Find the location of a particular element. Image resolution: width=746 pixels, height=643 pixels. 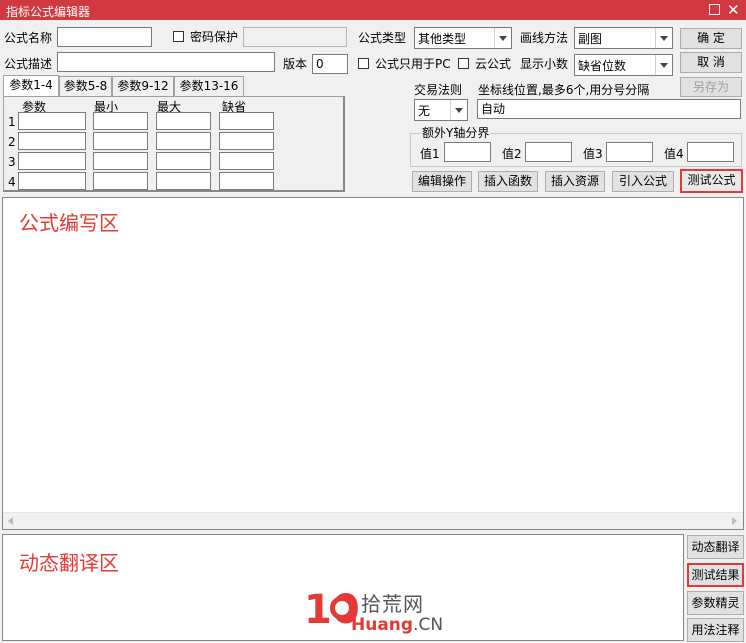

tab-params-13-16: 参数13-16 is located at coordinates (209, 86).